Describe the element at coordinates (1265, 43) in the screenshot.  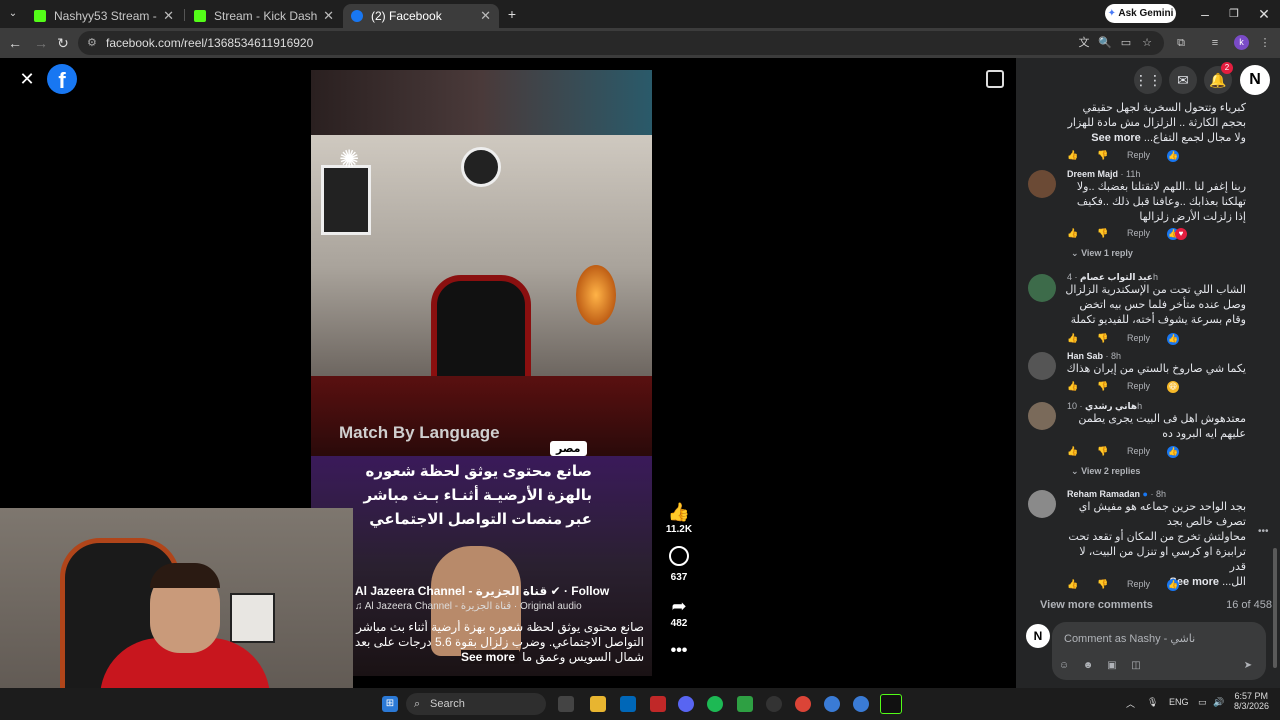
I see `menu-kebab-icon: ⋮` at that location.